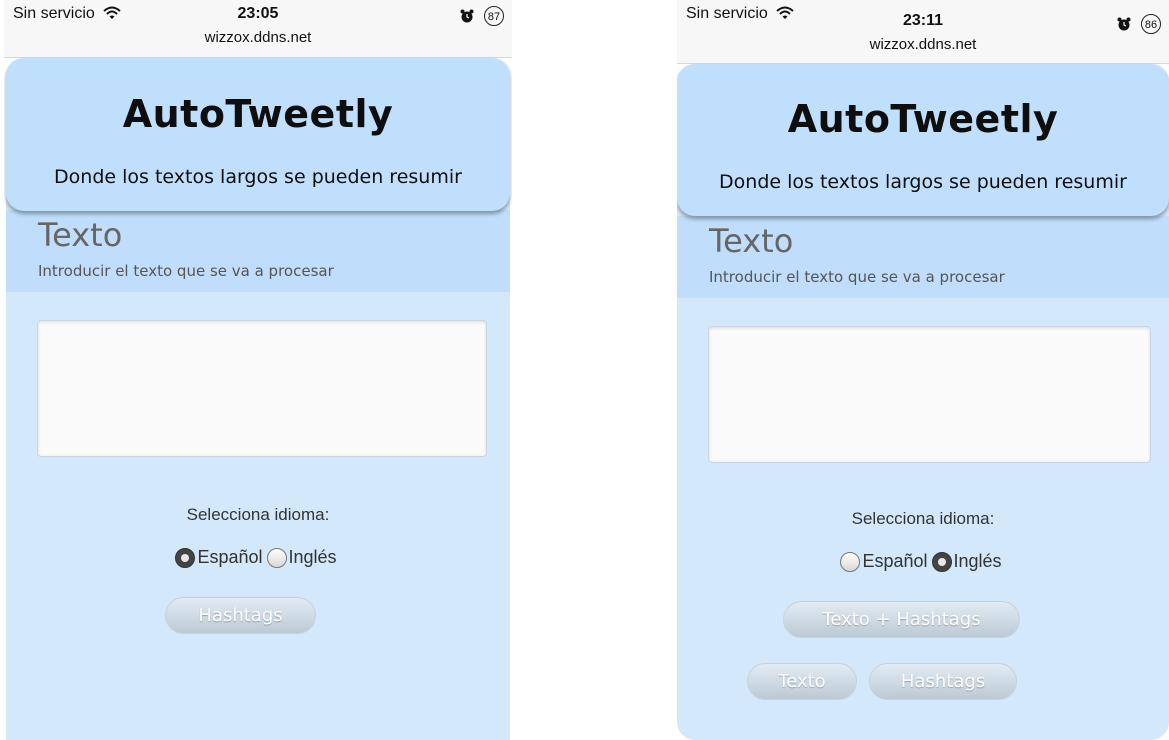 The image size is (1169, 740). I want to click on battery-indicator: 87, so click(494, 16).